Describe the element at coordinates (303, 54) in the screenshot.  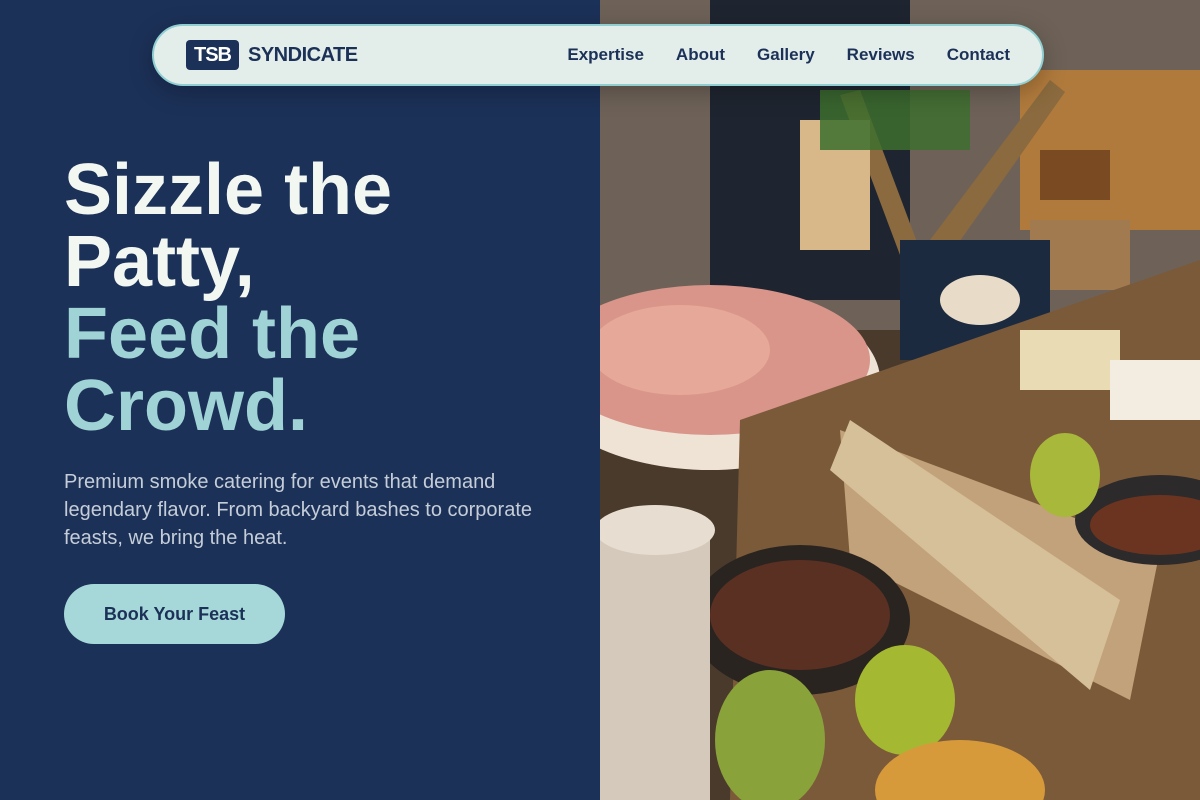
I see `brand-name: SYNDICATE` at that location.